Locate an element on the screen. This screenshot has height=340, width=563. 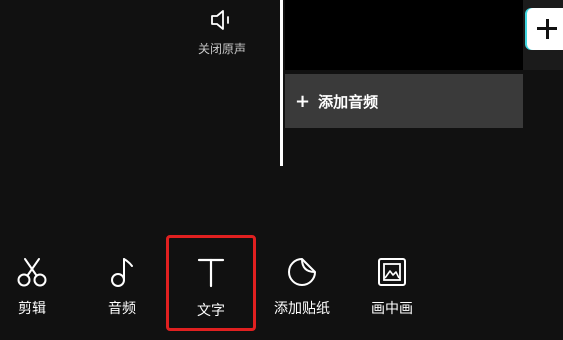
plus-icon: + is located at coordinates (303, 101).